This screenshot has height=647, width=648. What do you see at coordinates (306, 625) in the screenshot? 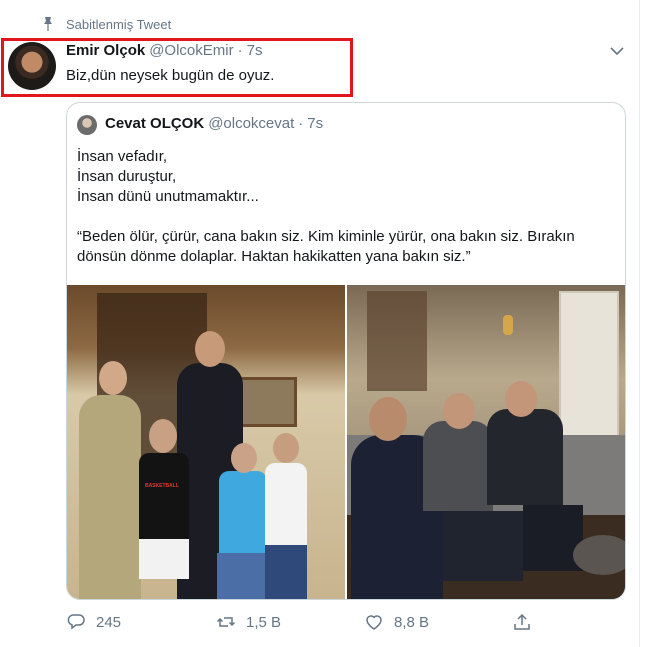
I see `tweet-actions: 245 1,5 B 8,8 B` at bounding box center [306, 625].